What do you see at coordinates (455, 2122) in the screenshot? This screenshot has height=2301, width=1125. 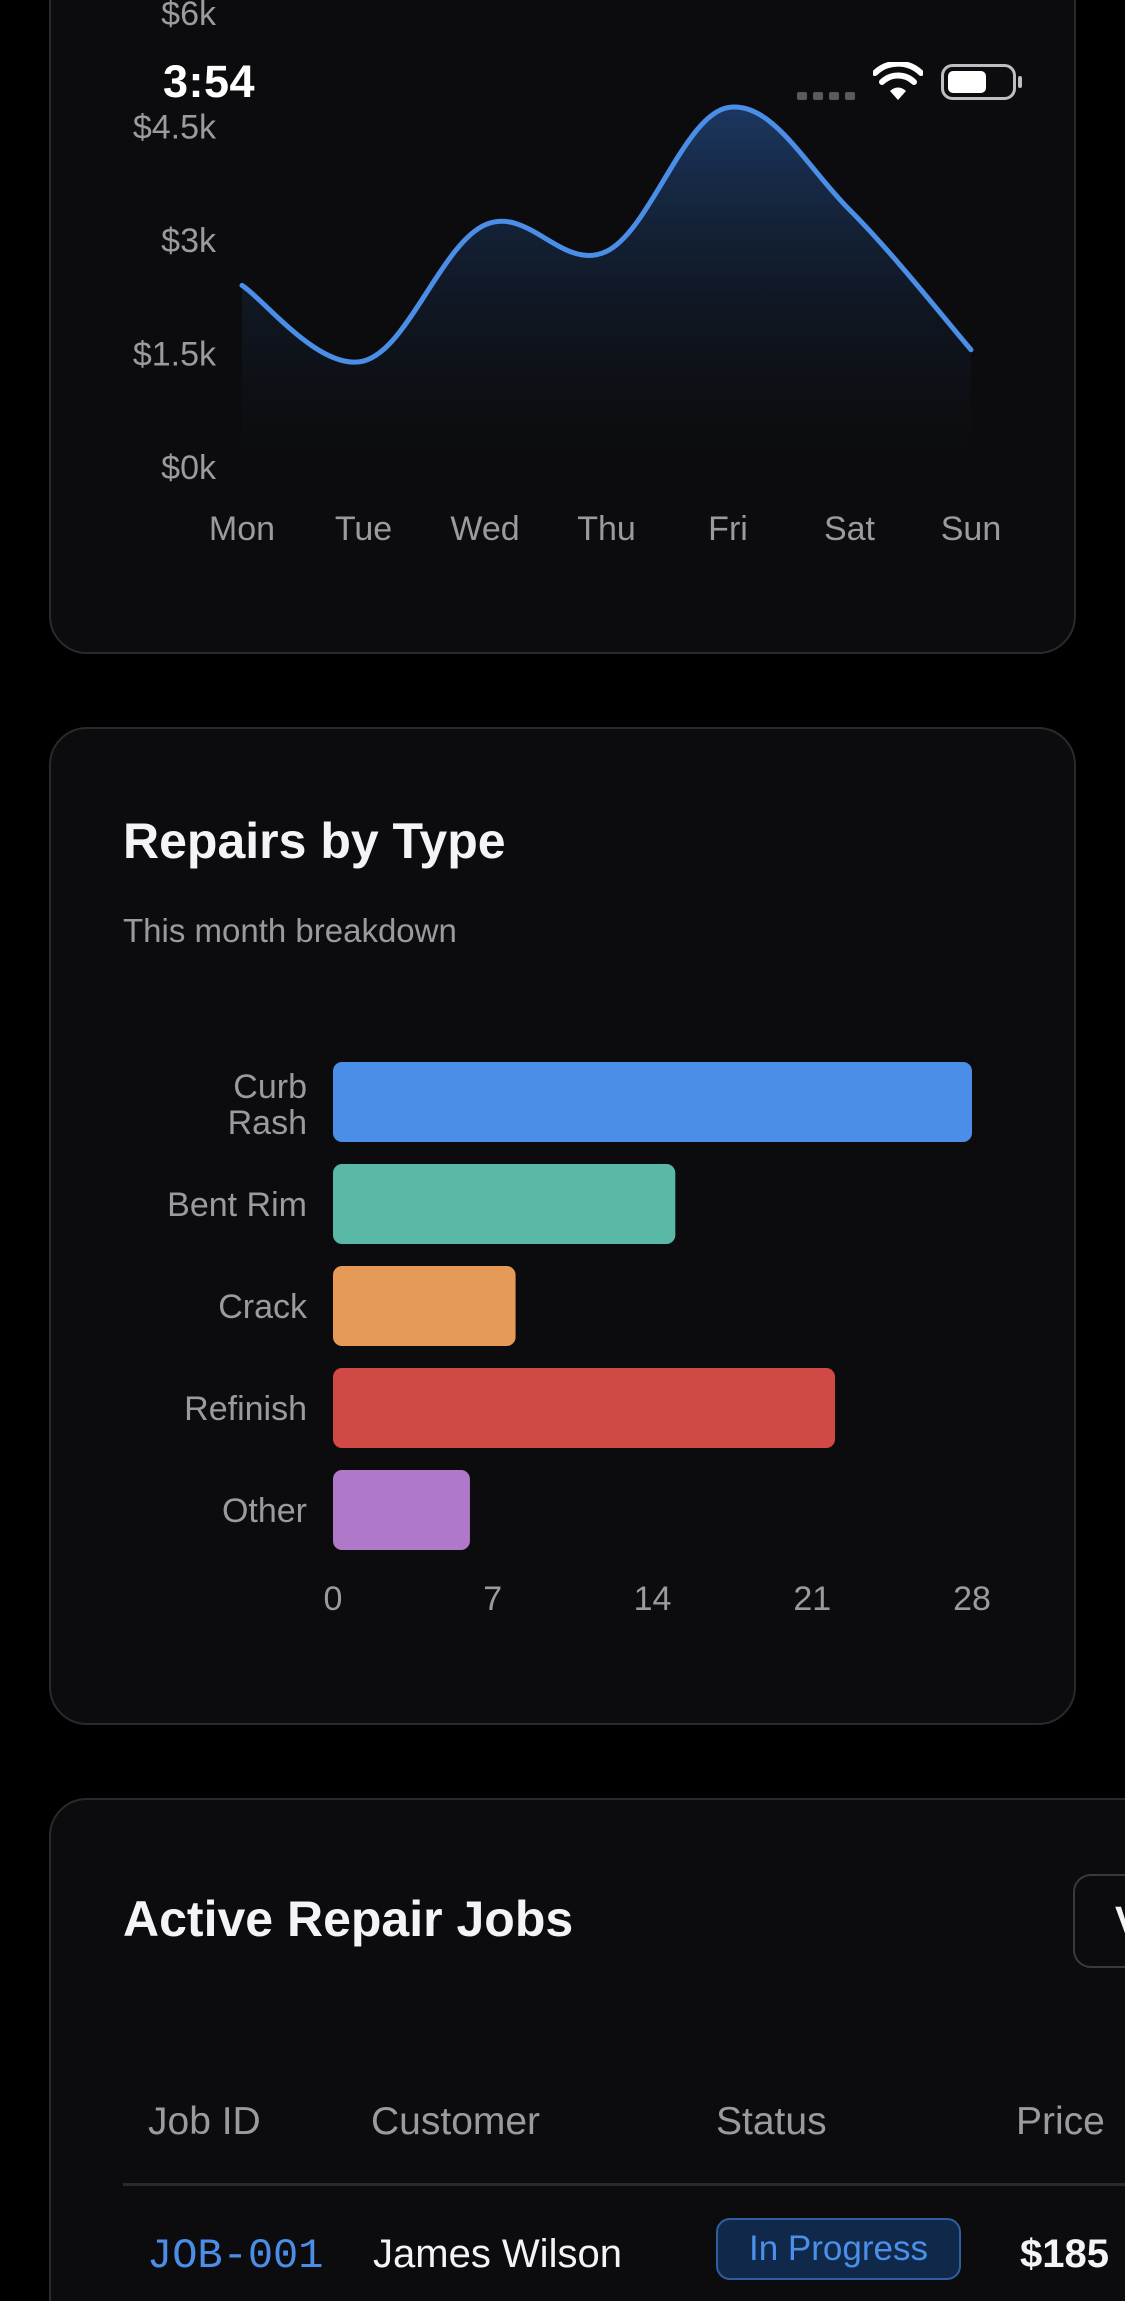 I see `column-header-customer: Customer` at bounding box center [455, 2122].